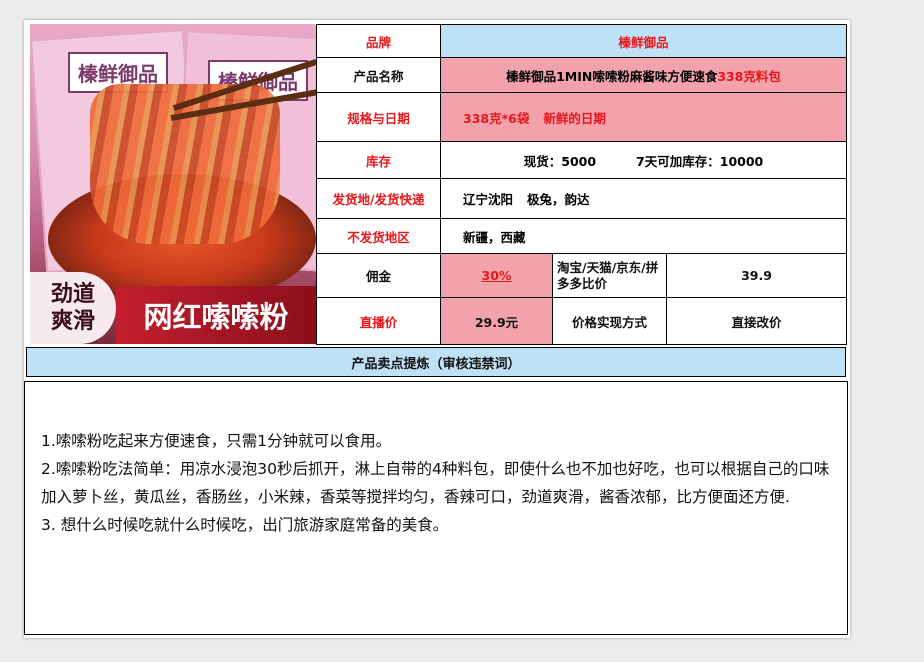 This screenshot has height=662, width=924. Describe the element at coordinates (378, 41) in the screenshot. I see `brand-label: 品牌` at that location.